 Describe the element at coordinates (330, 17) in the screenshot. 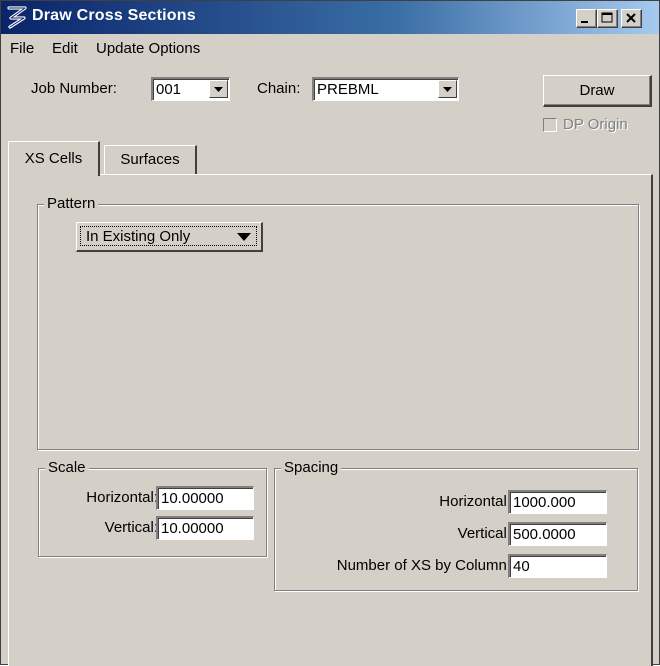

I see `title-bar: Draw Cross Sections` at that location.